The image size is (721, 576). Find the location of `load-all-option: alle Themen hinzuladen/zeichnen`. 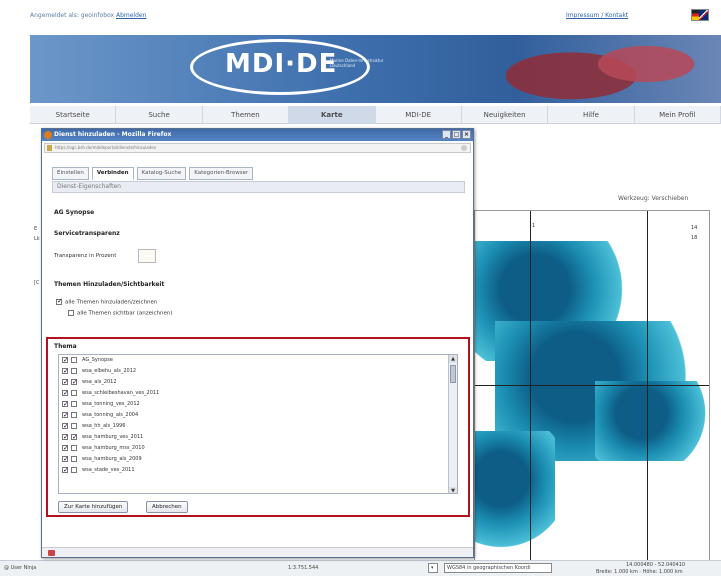

load-all-option: alle Themen hinzuladen/zeichnen is located at coordinates (107, 301).